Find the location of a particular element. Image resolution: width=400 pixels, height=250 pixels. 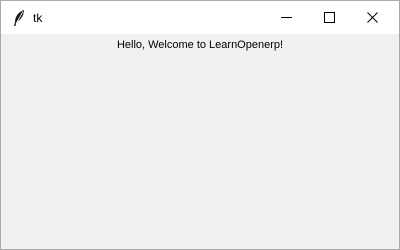

minimize-button is located at coordinates (286, 17).